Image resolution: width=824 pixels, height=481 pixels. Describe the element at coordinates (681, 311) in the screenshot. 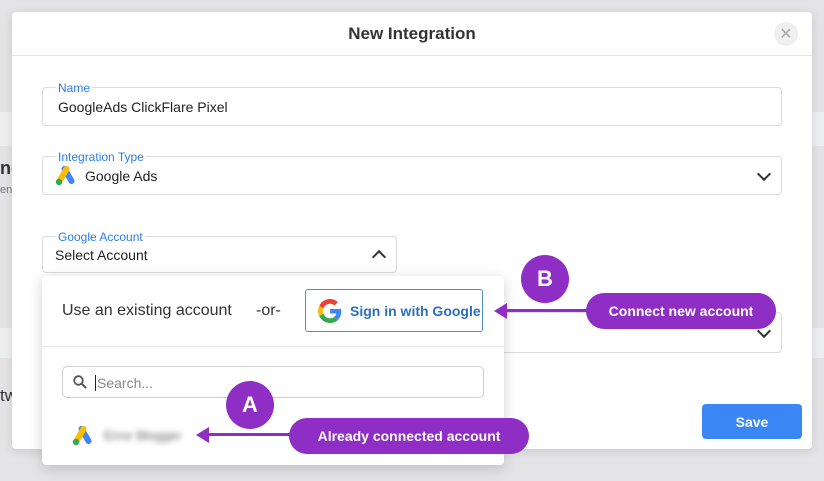

I see `annotation-pill-b: Connect new account` at that location.